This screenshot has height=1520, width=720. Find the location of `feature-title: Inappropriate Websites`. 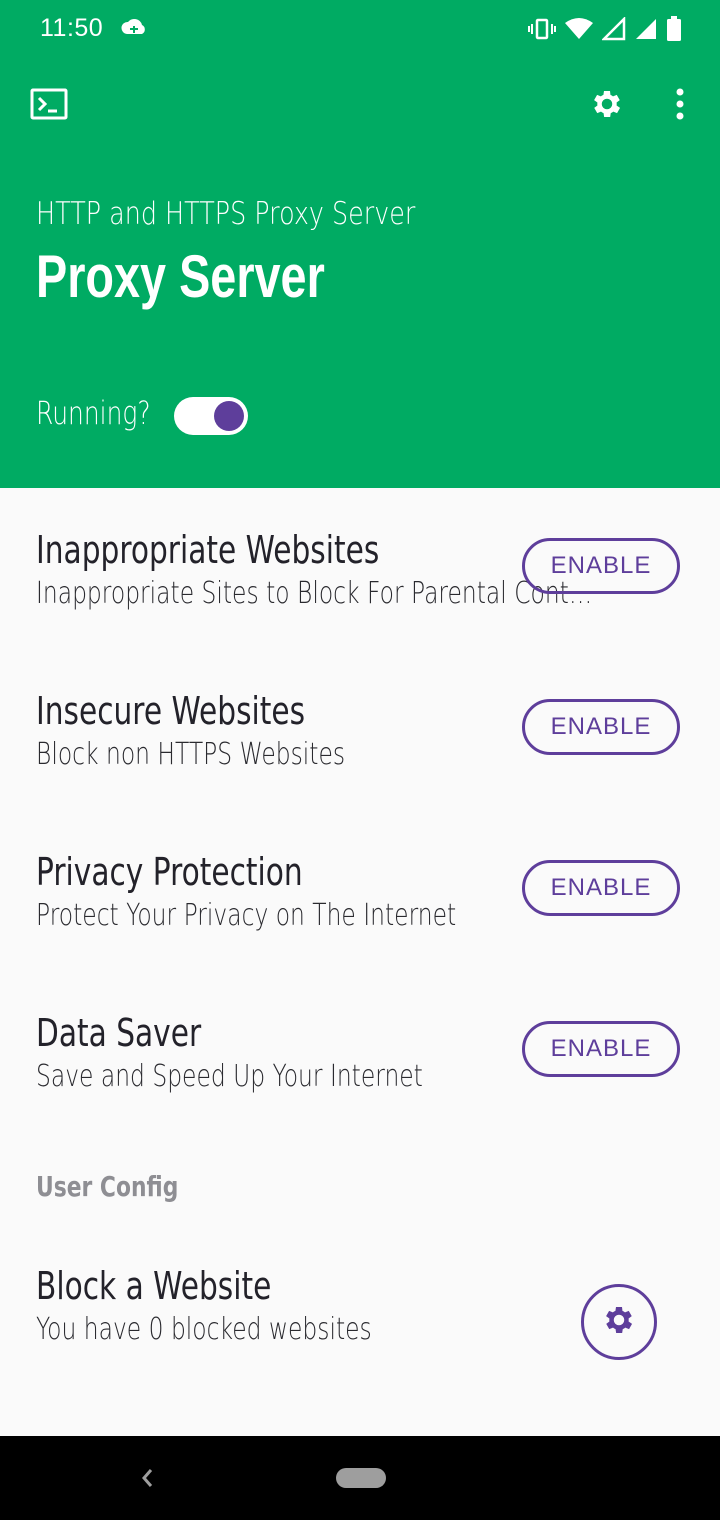

feature-title: Inappropriate Websites is located at coordinates (208, 550).